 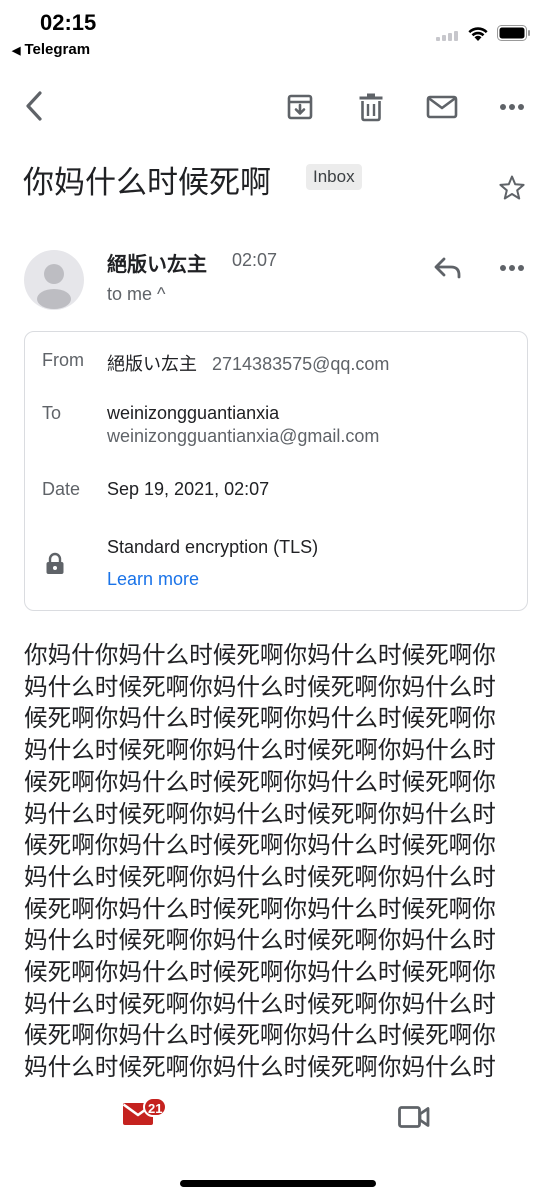 What do you see at coordinates (57, 49) in the screenshot?
I see `back-app-label: Telegram` at bounding box center [57, 49].